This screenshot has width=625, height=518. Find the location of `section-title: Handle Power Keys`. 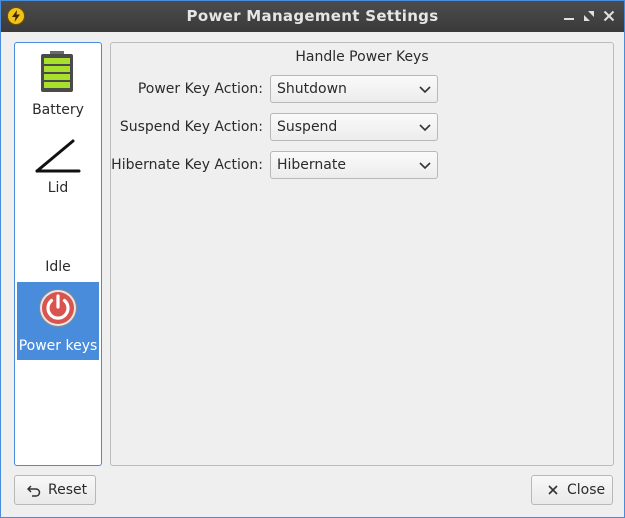

section-title: Handle Power Keys is located at coordinates (362, 57).